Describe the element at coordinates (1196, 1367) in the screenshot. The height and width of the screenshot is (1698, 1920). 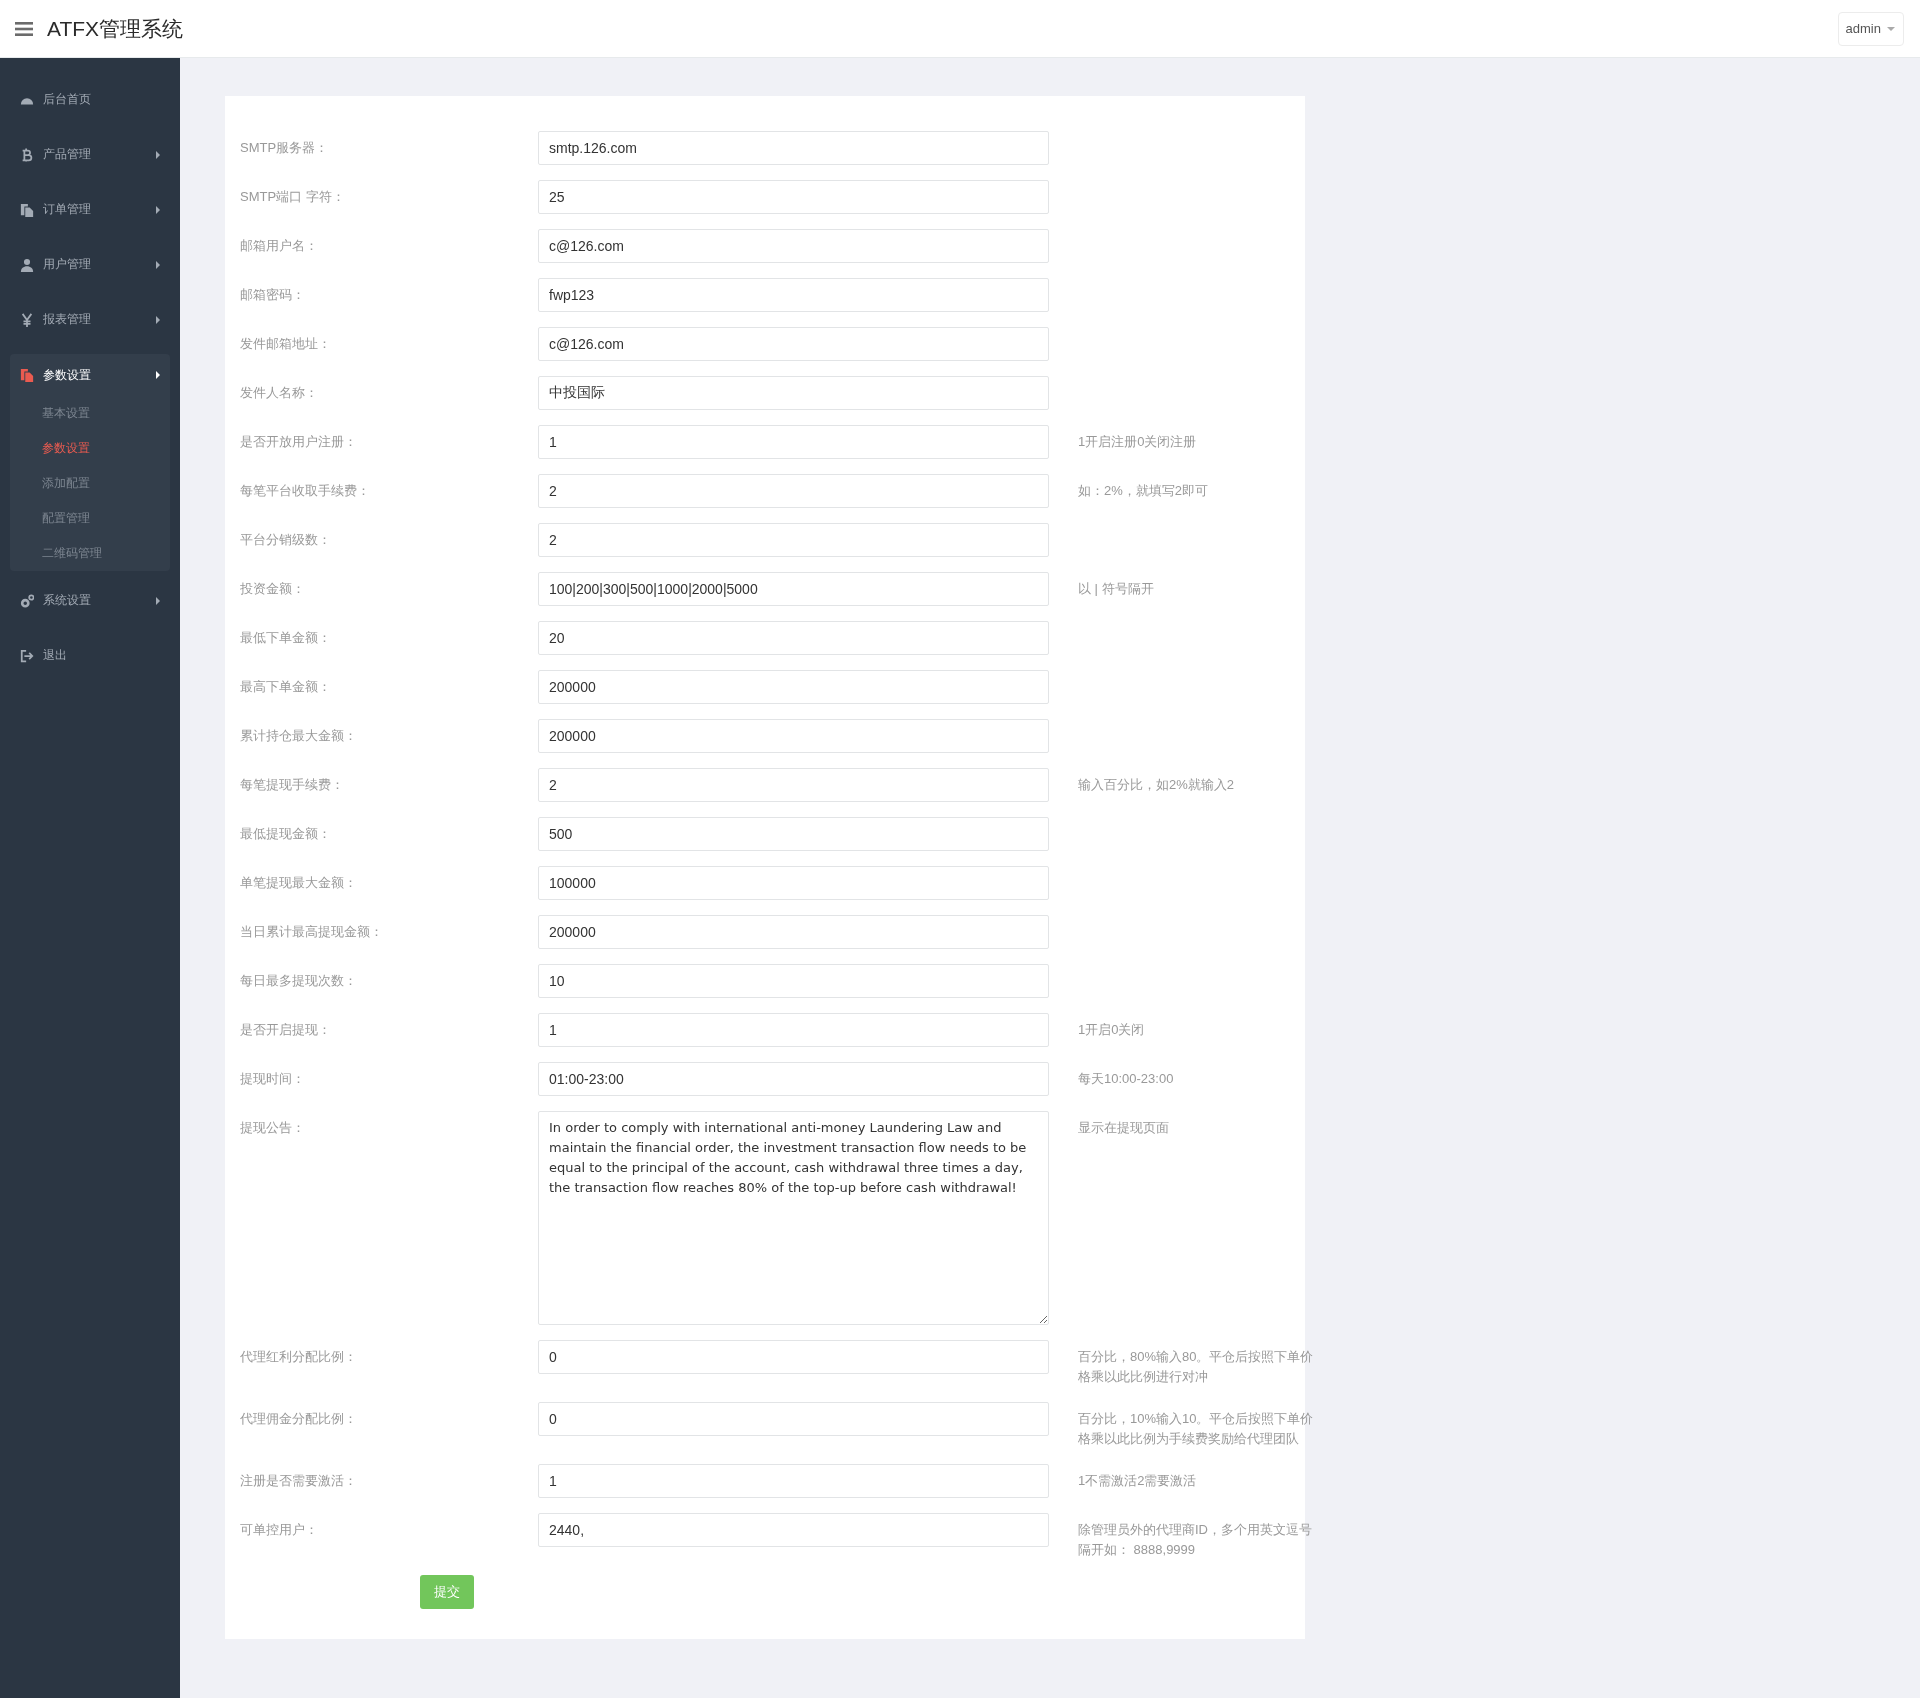
I see `field-hint: 百分比，80%输入80。平仓后按照下单价格乘以此比例进行对冲` at that location.